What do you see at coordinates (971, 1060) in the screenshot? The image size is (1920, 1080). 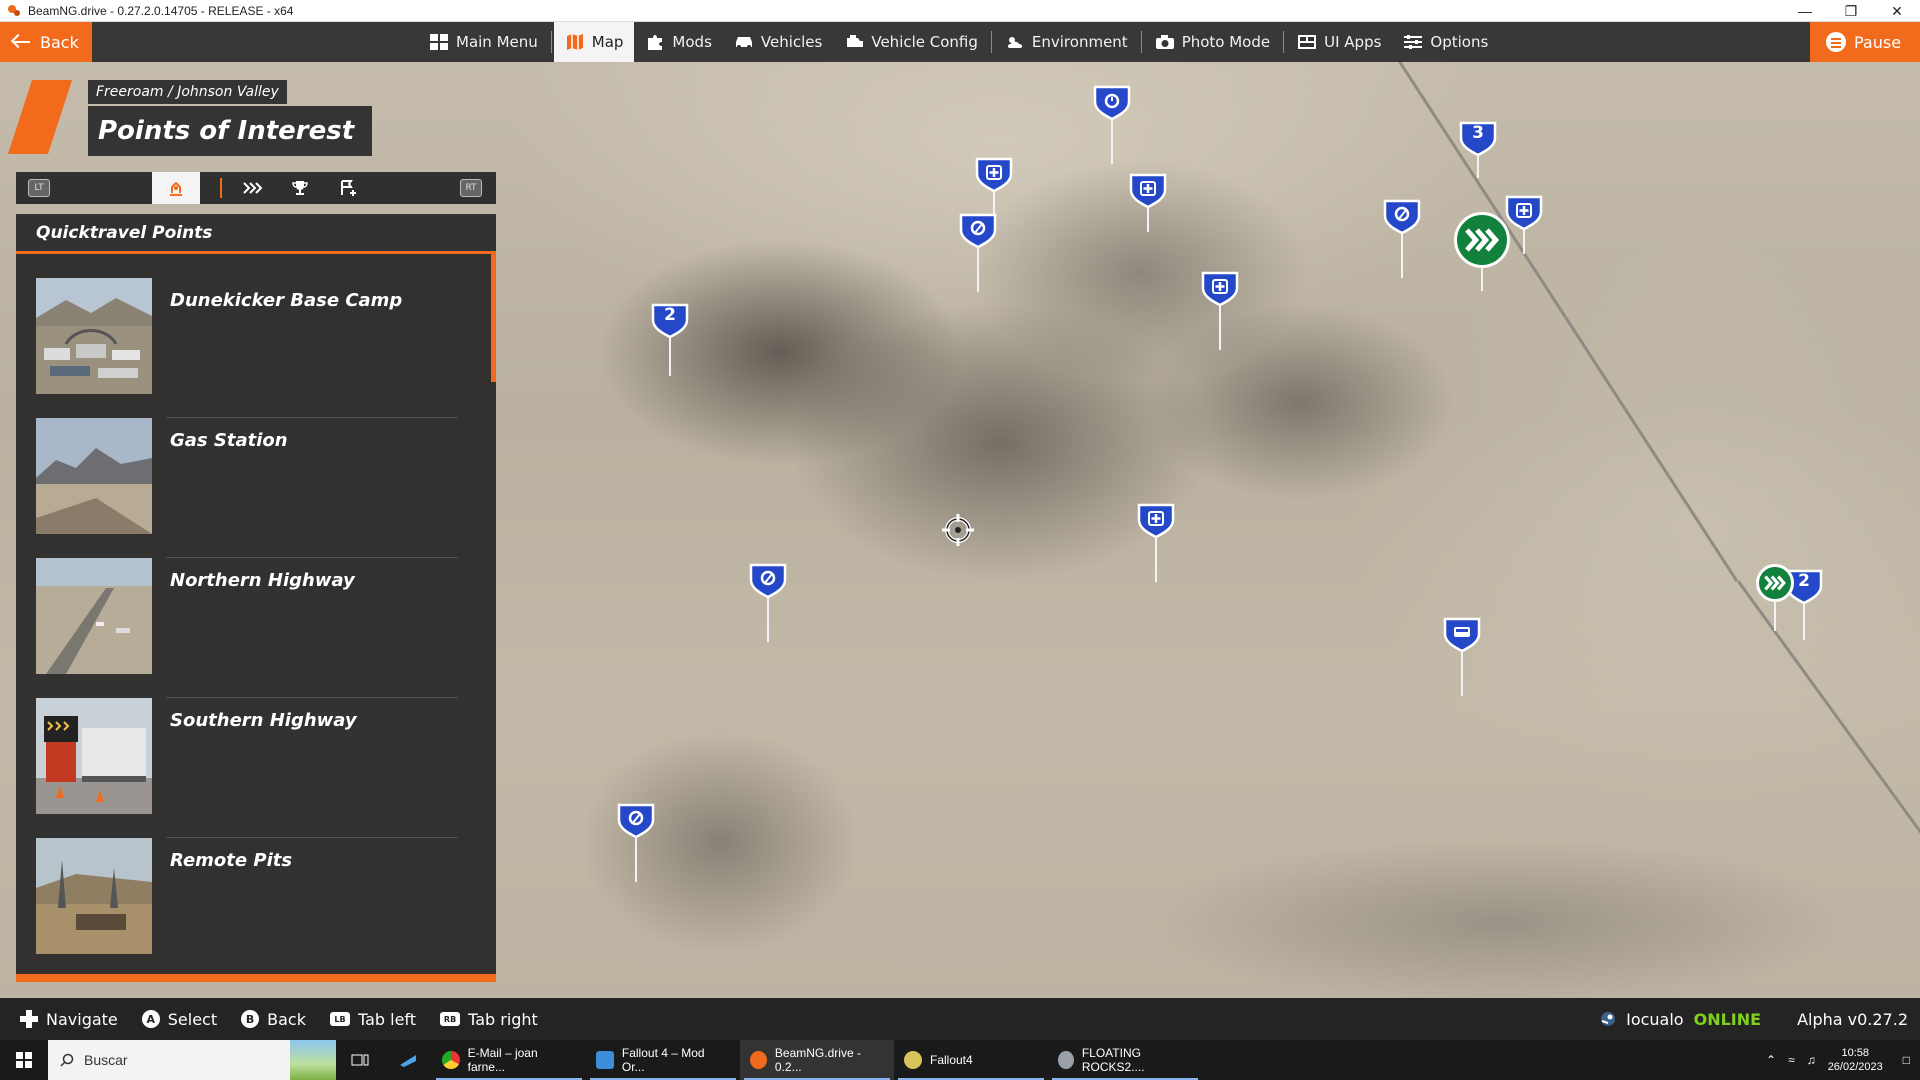 I see `taskbar-item-fallout4: Fallout4` at bounding box center [971, 1060].